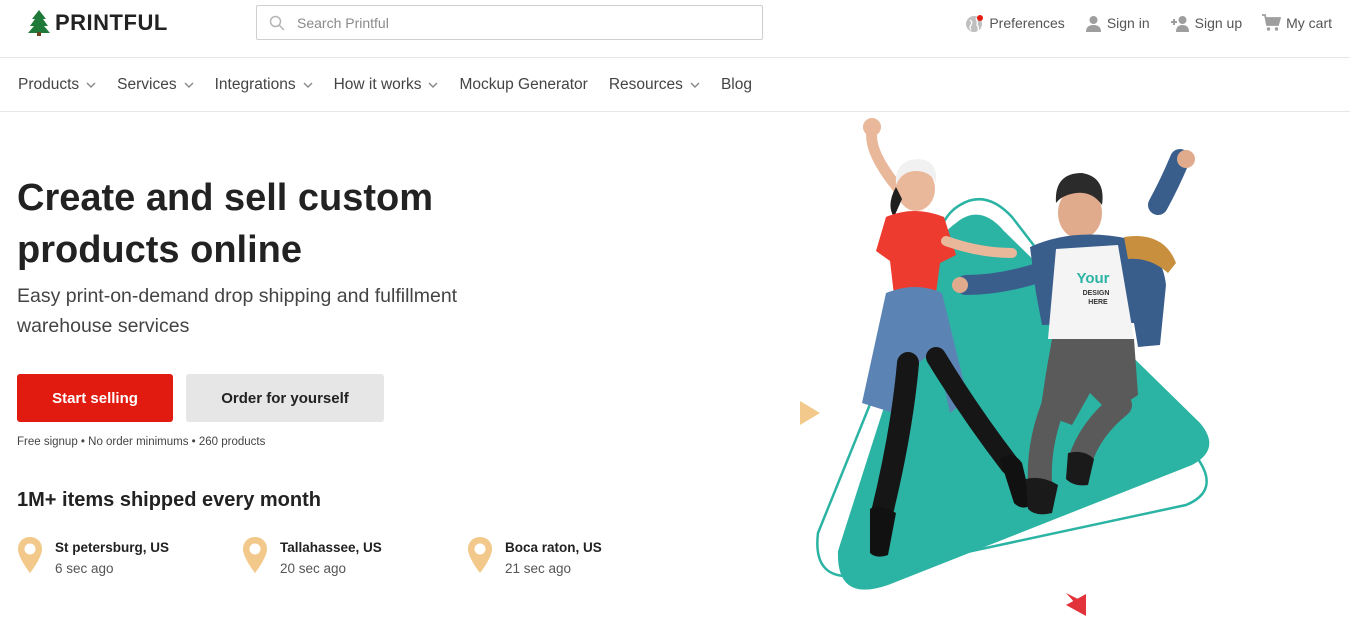  Describe the element at coordinates (255, 84) in the screenshot. I see `nav-item-label: Integrations` at that location.